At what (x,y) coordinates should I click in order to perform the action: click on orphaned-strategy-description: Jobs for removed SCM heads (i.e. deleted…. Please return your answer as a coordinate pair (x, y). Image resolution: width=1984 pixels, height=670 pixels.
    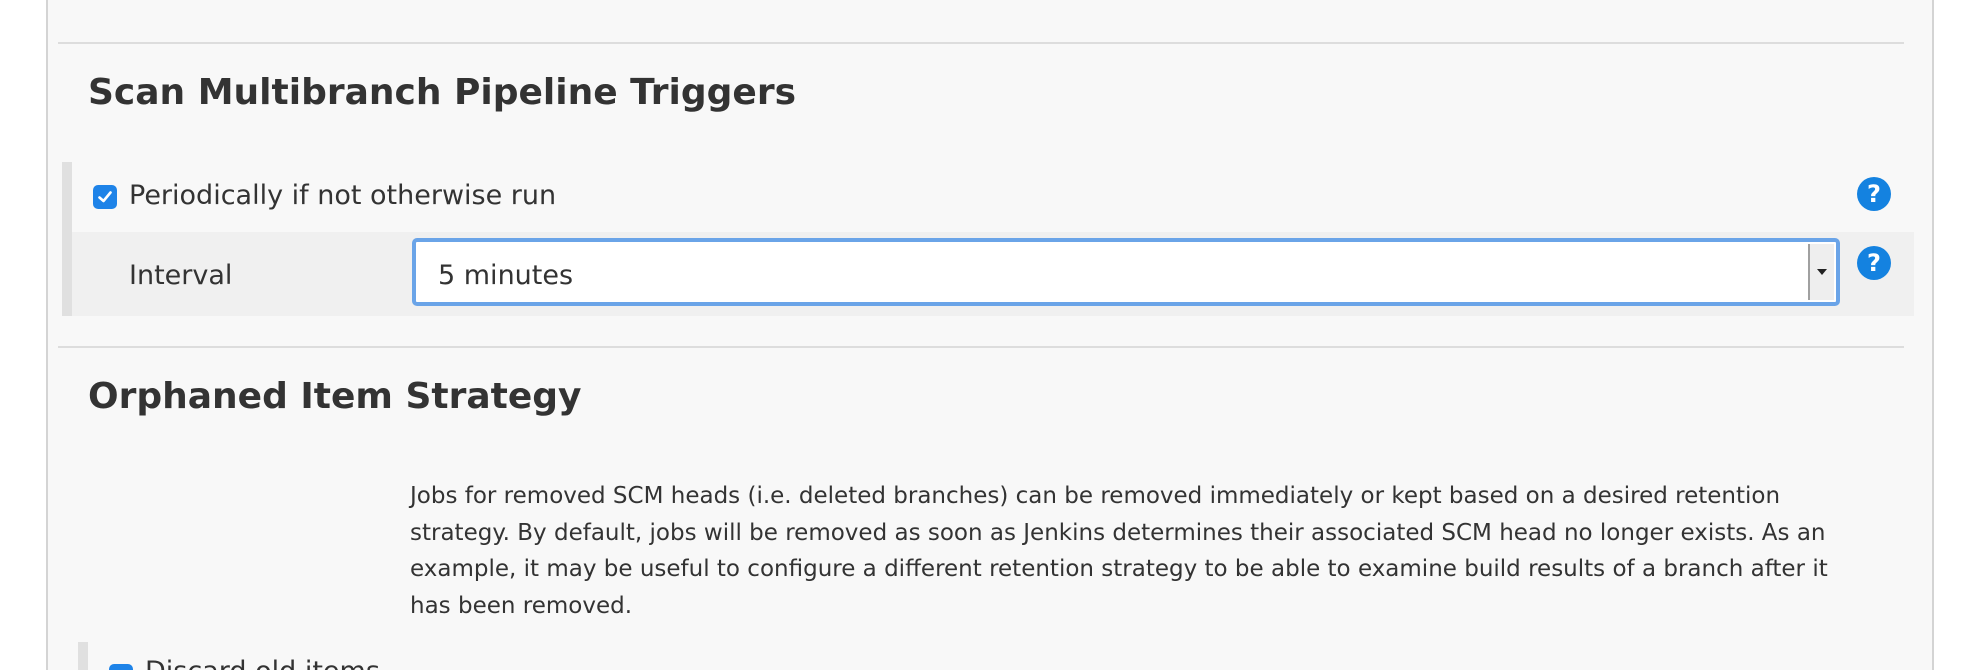
    Looking at the image, I should click on (1119, 551).